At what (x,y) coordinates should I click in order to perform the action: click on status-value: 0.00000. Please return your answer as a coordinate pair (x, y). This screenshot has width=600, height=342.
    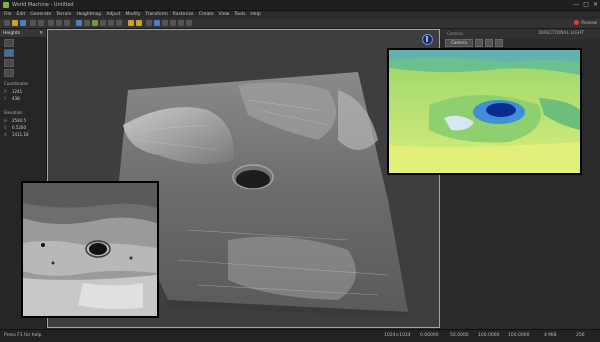
    Looking at the image, I should click on (429, 335).